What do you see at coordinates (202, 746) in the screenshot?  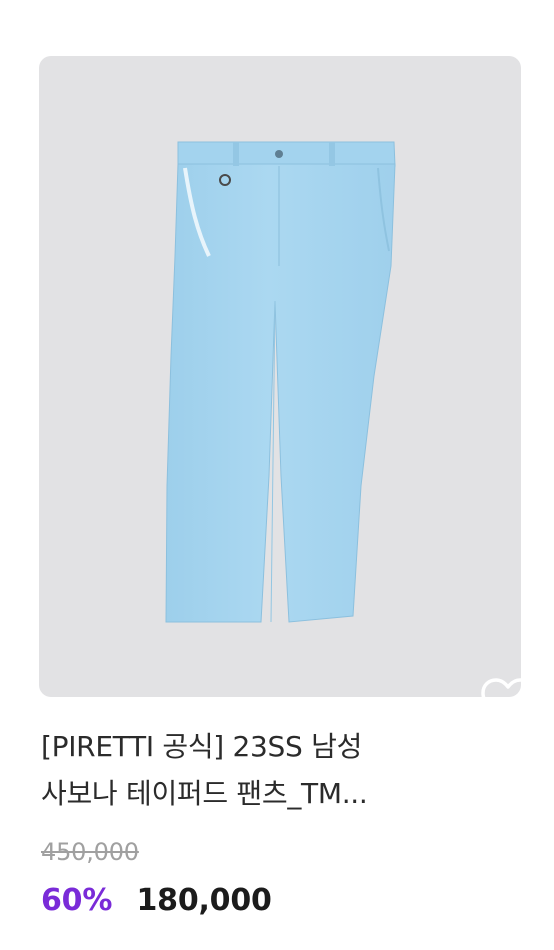 I see `product-title-line1: [PIRETTI 공식] 23SS 남성` at bounding box center [202, 746].